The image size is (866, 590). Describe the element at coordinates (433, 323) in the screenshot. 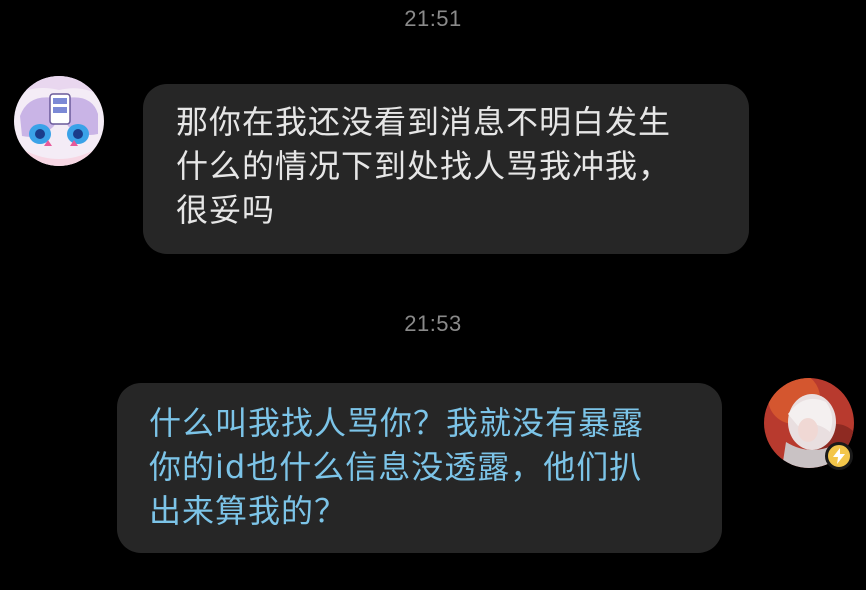

I see `message-timestamp: 21:53` at that location.